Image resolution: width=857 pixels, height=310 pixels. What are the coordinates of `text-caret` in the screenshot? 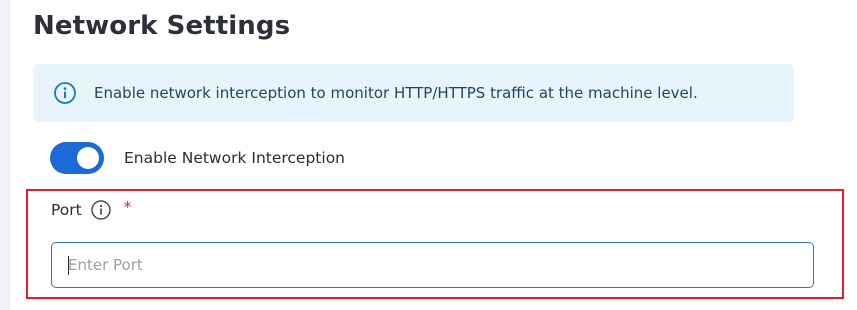 It's located at (68, 265).